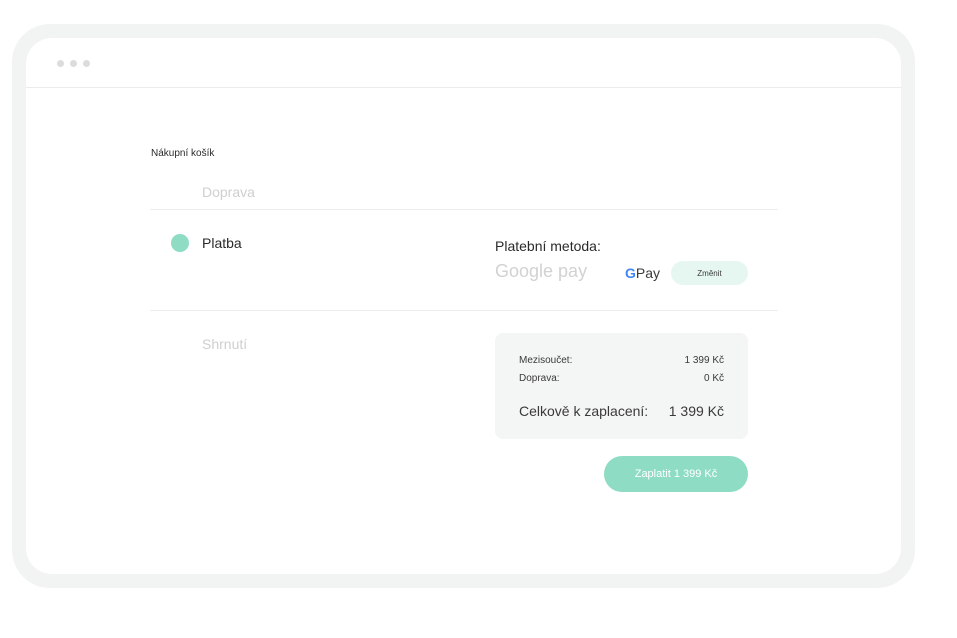 The height and width of the screenshot is (638, 957). Describe the element at coordinates (584, 411) in the screenshot. I see `total-label: Celkově k zaplacení:` at that location.